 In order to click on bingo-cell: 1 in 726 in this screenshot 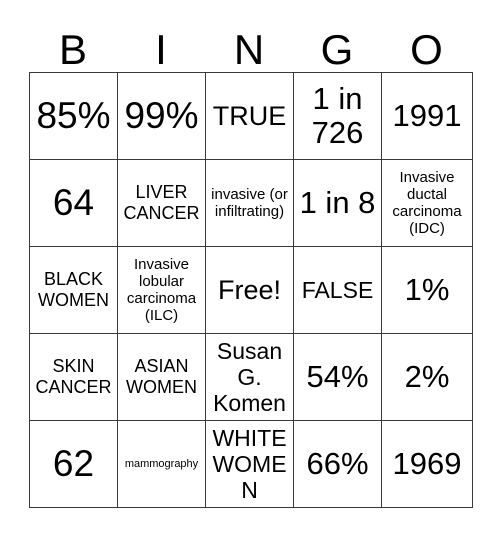, I will do `click(337, 116)`.